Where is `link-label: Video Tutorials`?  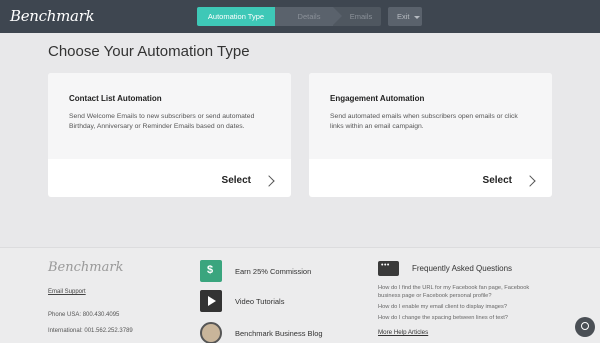 link-label: Video Tutorials is located at coordinates (260, 301).